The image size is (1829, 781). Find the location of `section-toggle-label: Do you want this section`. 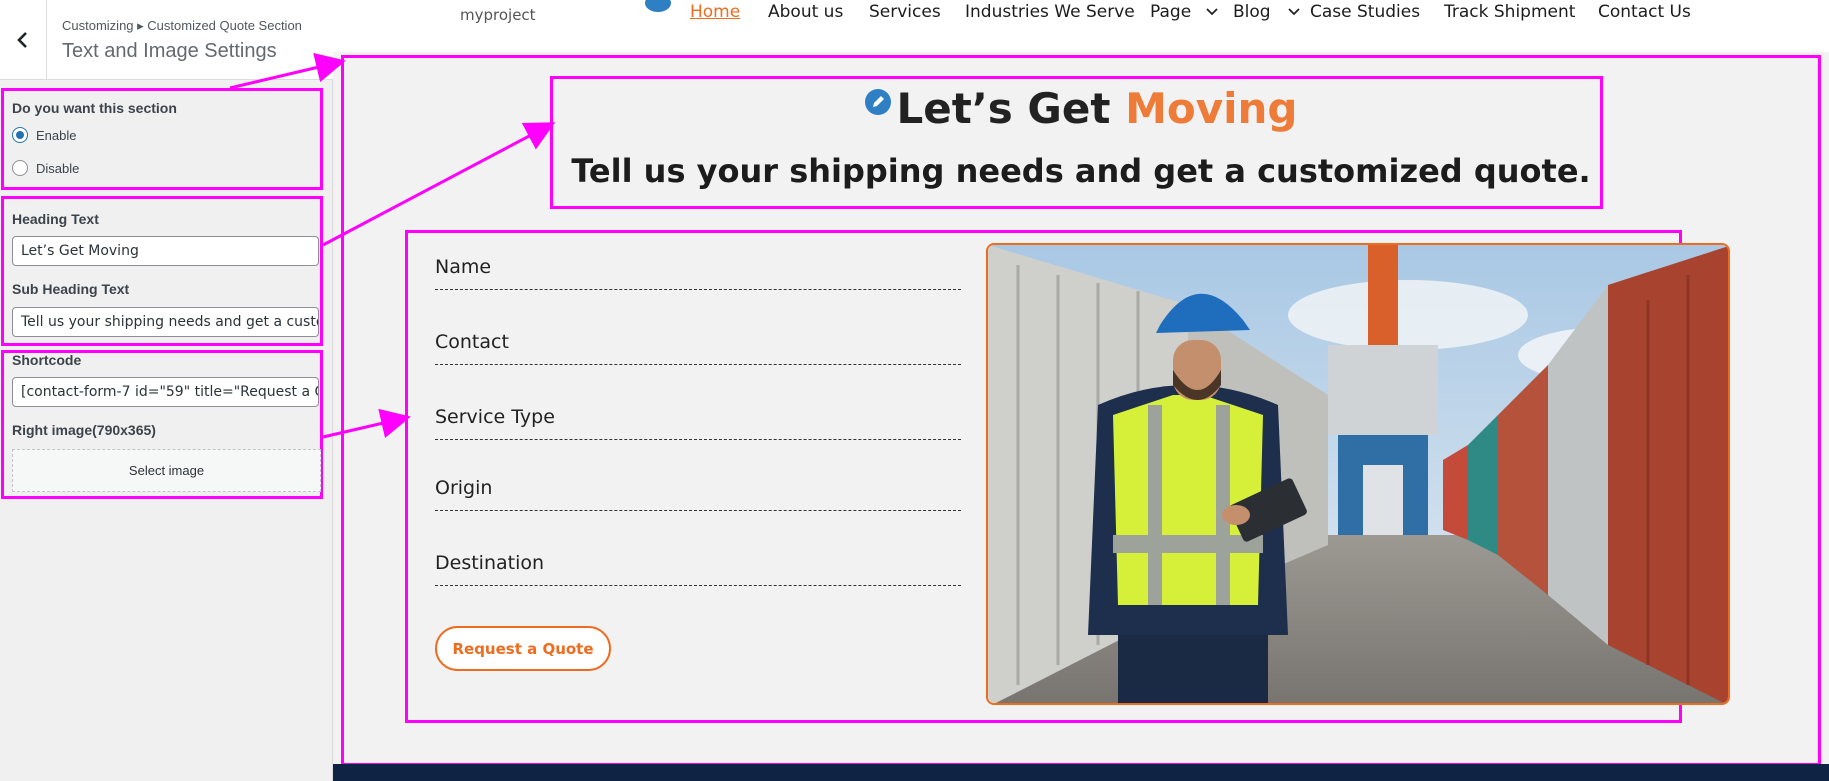

section-toggle-label: Do you want this section is located at coordinates (94, 108).